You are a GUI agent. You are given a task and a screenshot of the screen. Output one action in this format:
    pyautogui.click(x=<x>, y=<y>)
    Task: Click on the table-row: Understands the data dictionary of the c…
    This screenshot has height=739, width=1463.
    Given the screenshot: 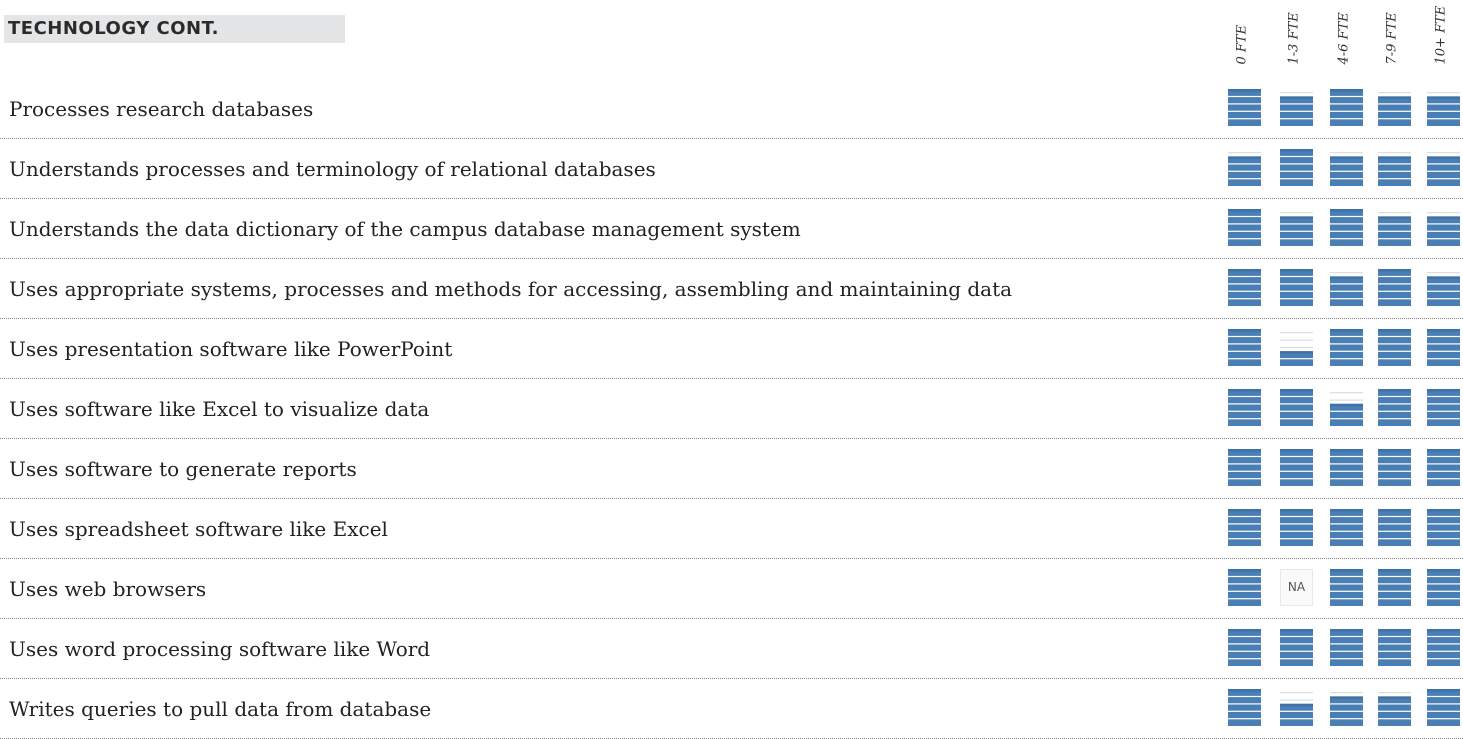 What is the action you would take?
    pyautogui.click(x=731, y=229)
    